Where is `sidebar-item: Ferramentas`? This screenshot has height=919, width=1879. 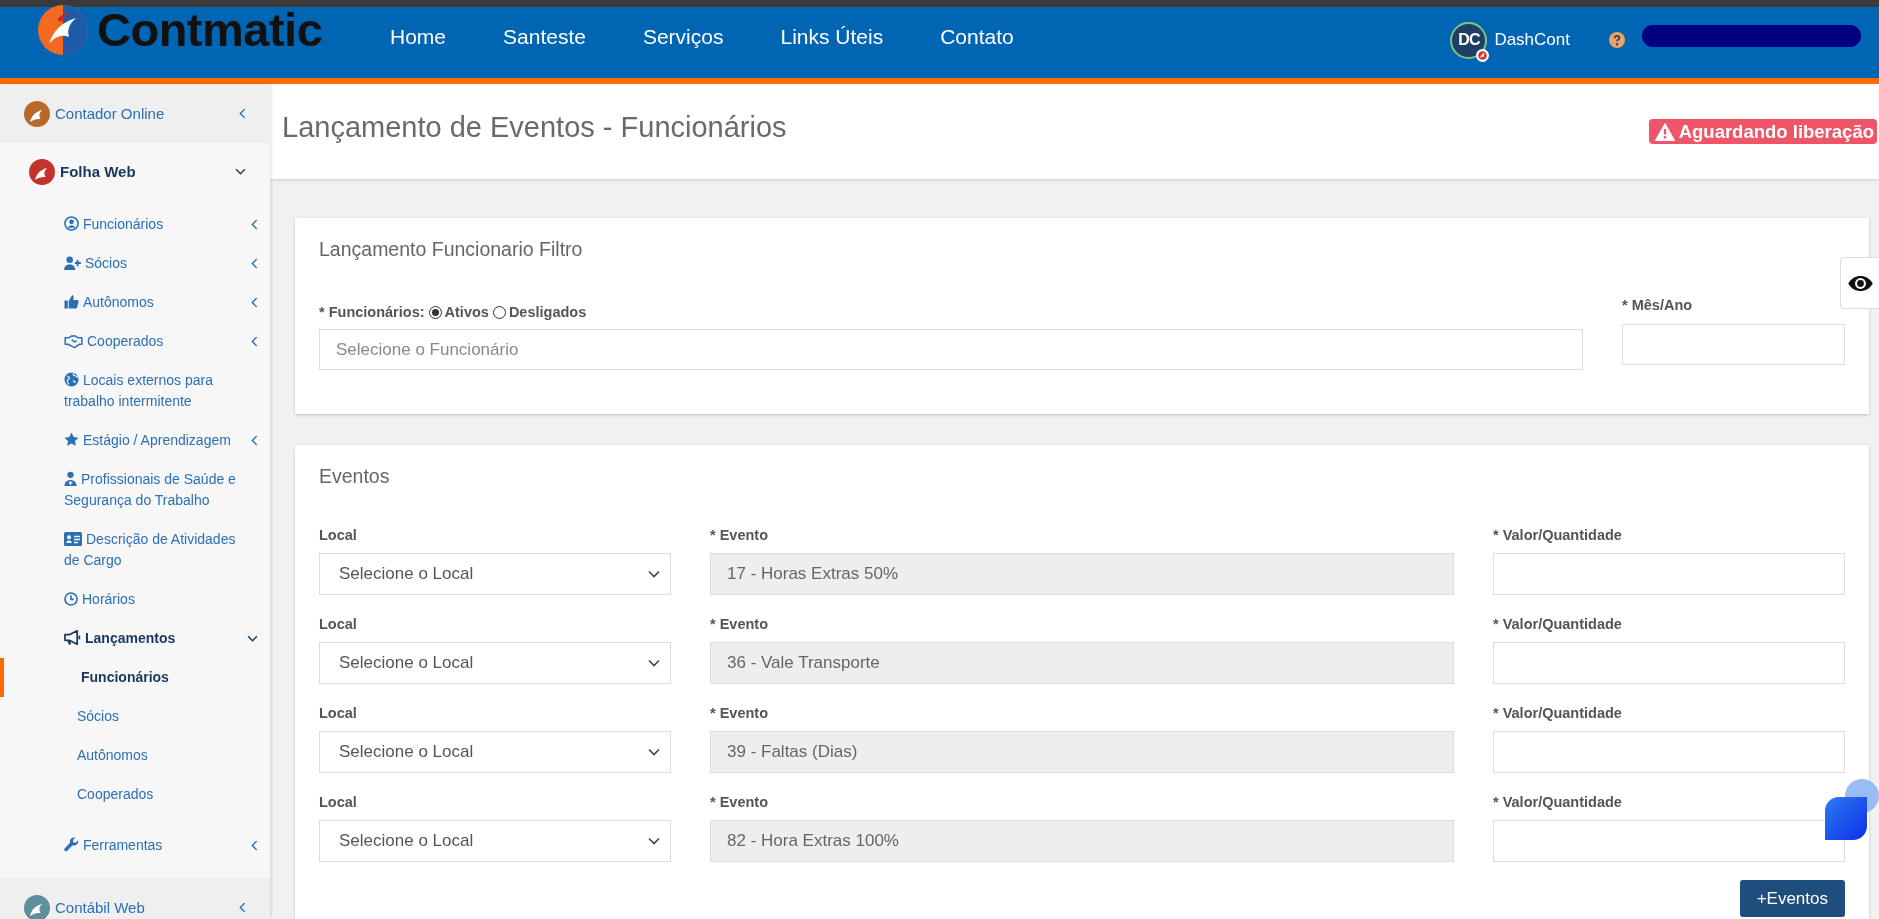 sidebar-item: Ferramentas is located at coordinates (135, 845).